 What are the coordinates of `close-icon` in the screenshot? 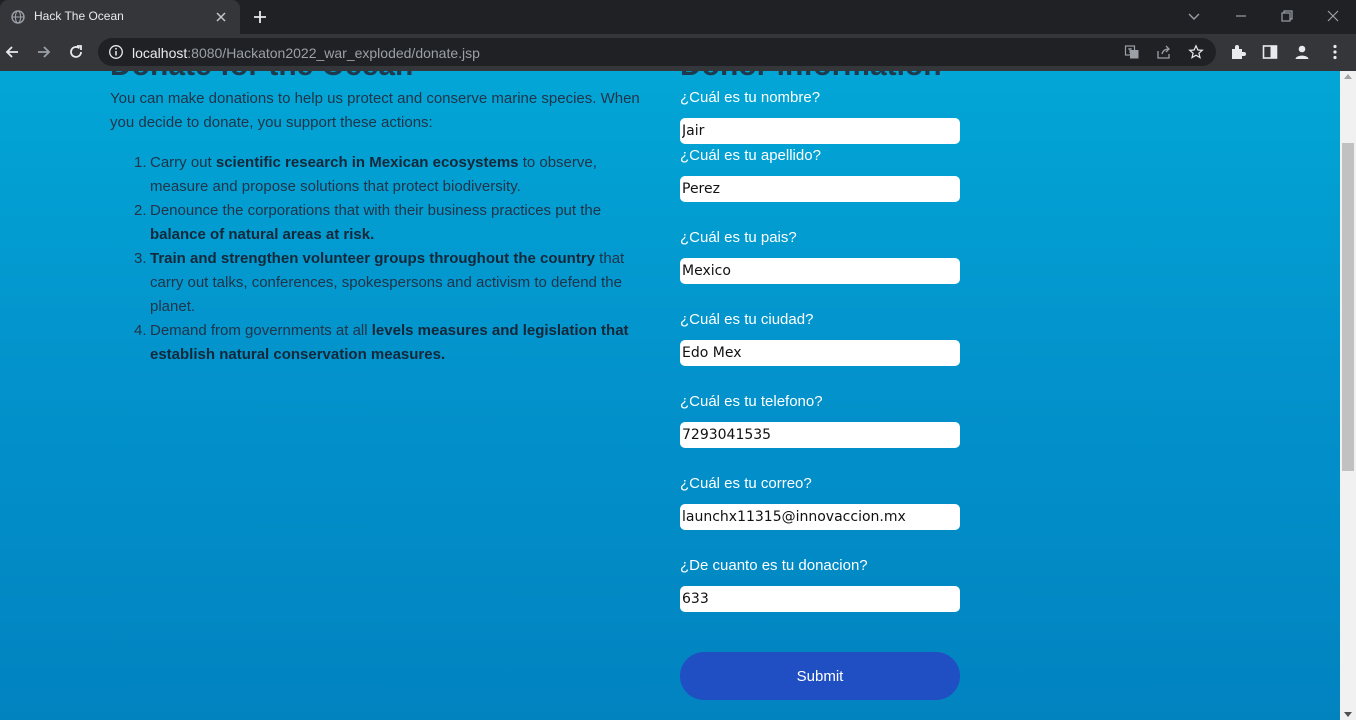 It's located at (221, 17).